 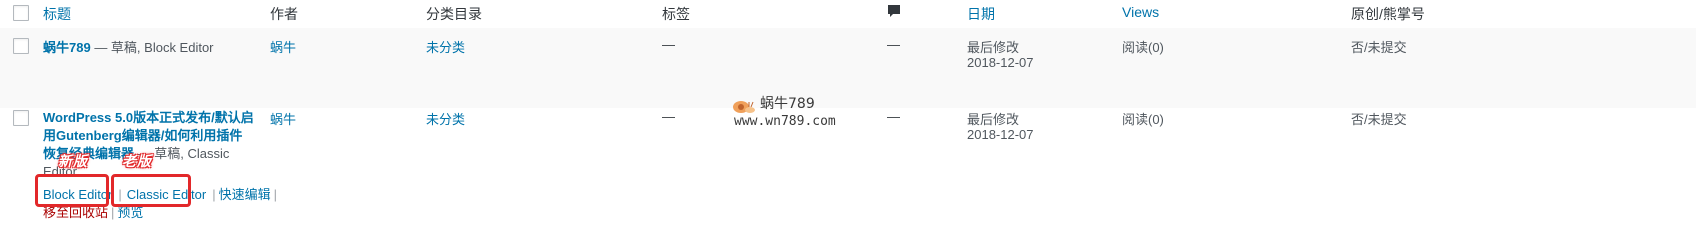 I want to click on comment-bubble-icon, so click(x=894, y=13).